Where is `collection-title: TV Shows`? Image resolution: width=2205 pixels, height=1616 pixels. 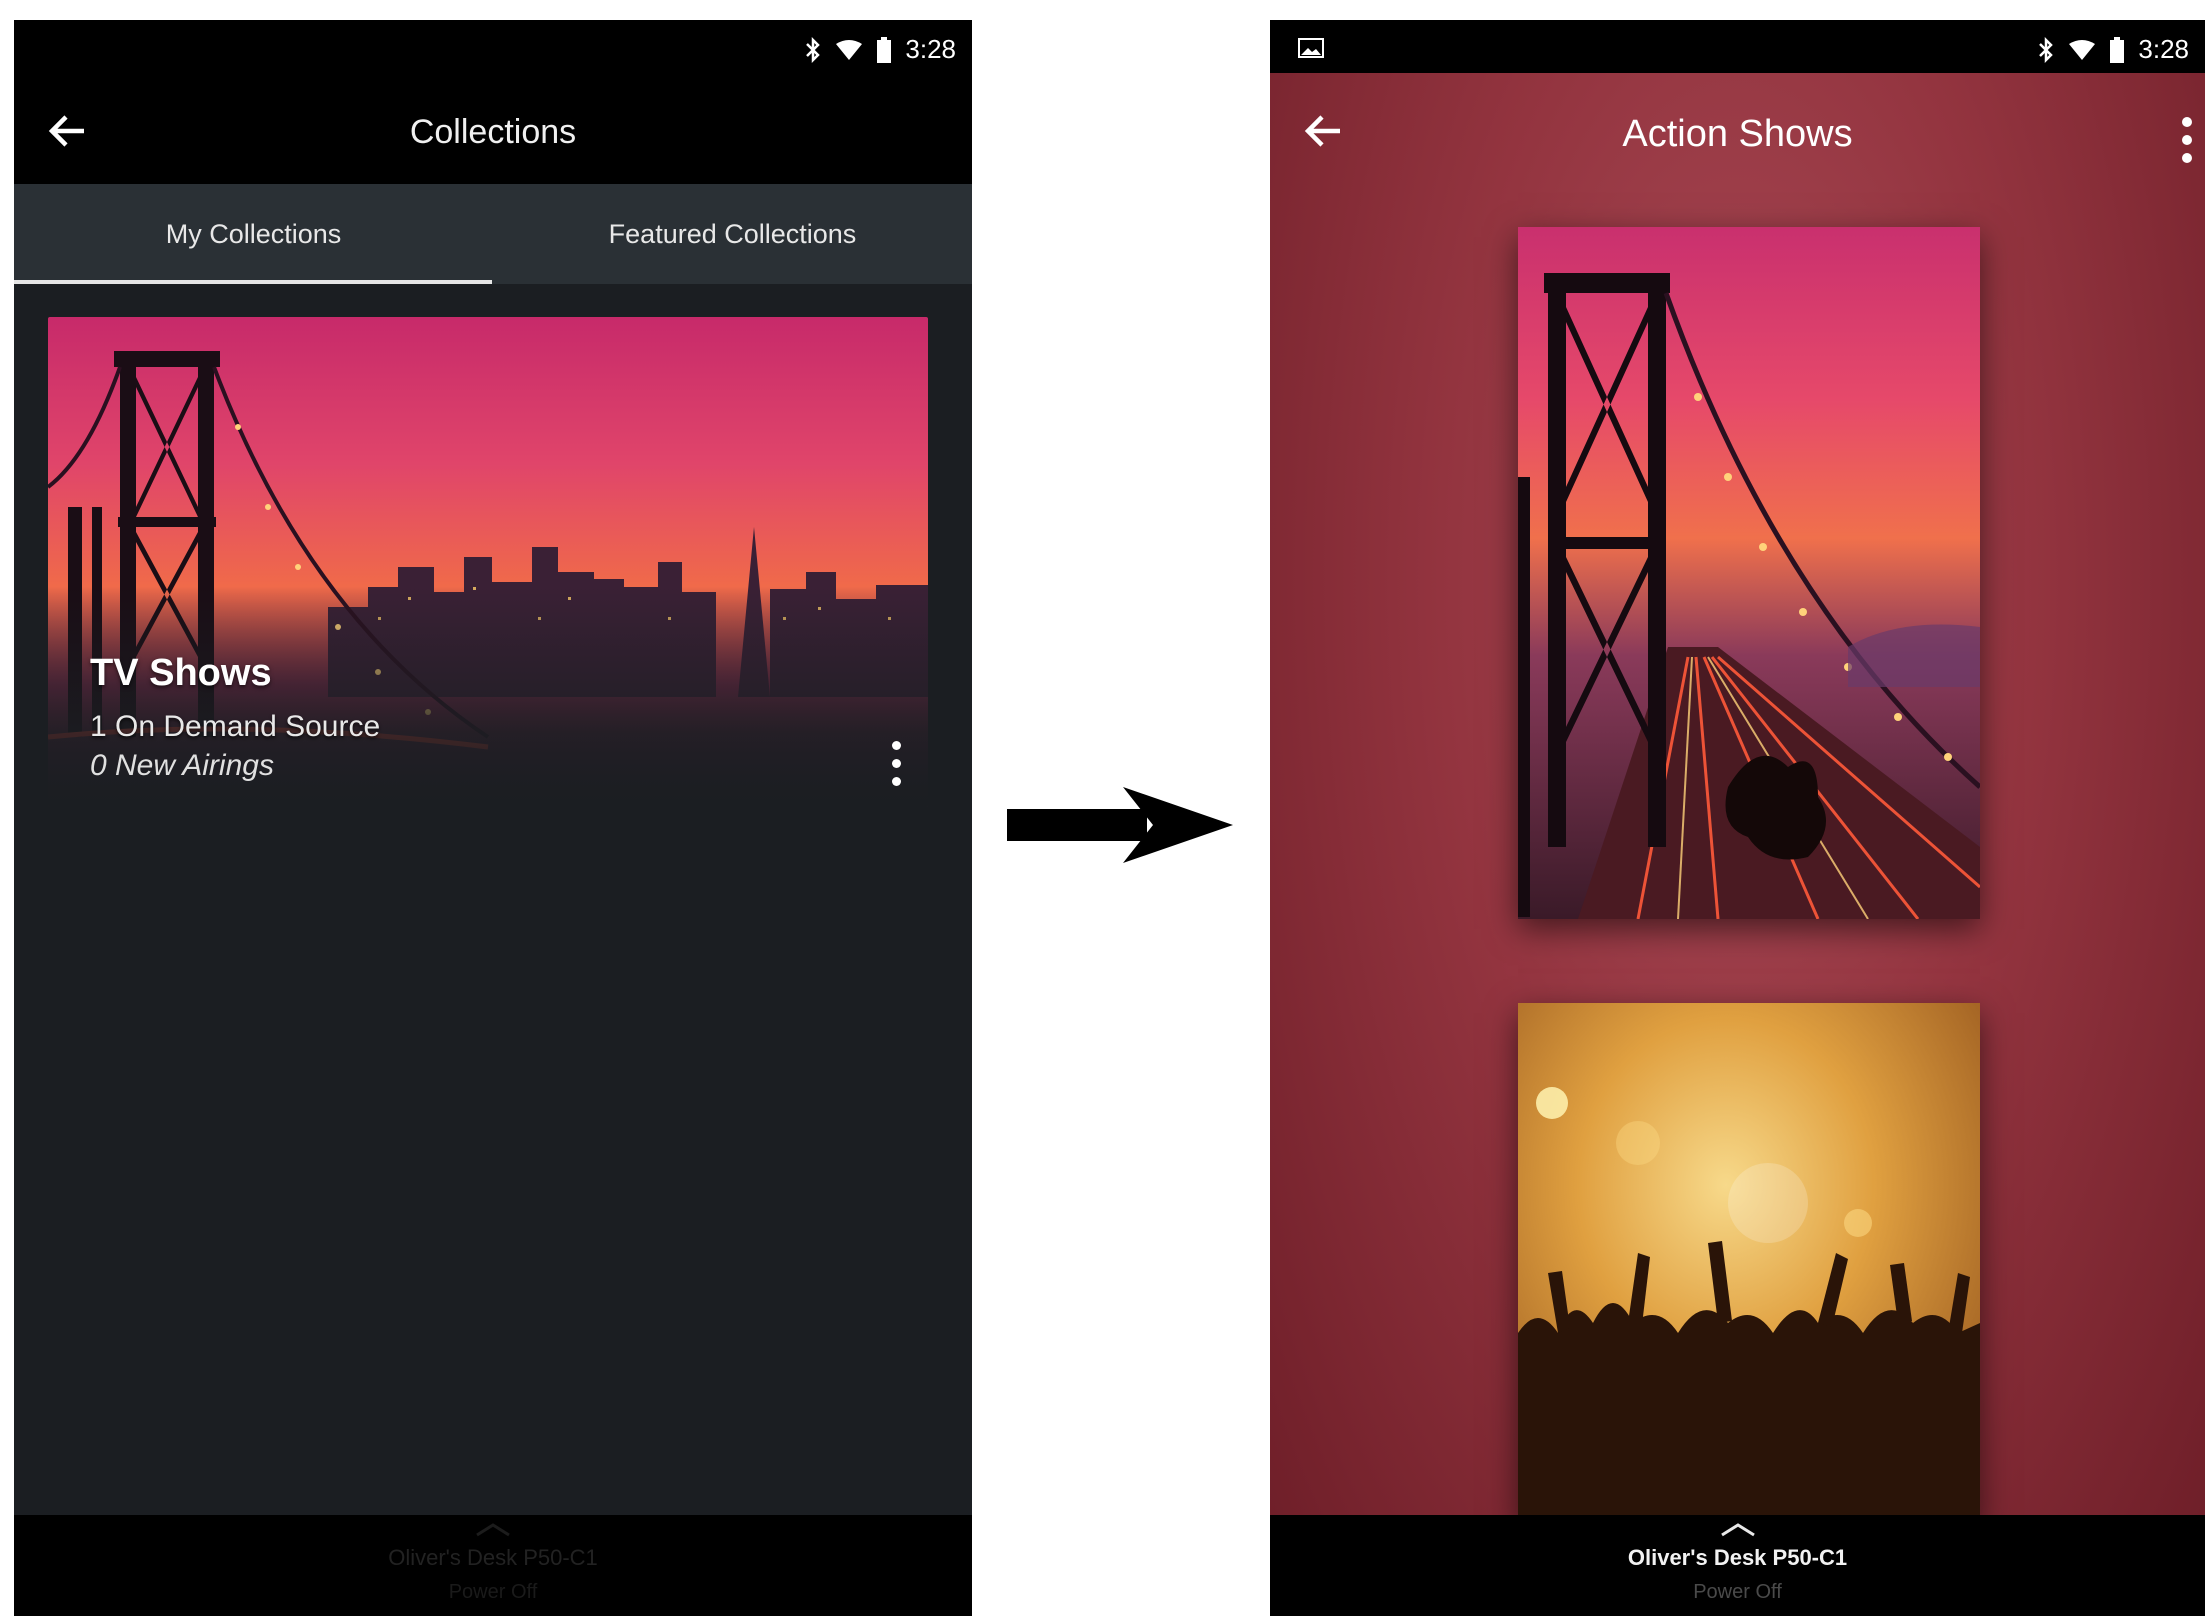 collection-title: TV Shows is located at coordinates (181, 673).